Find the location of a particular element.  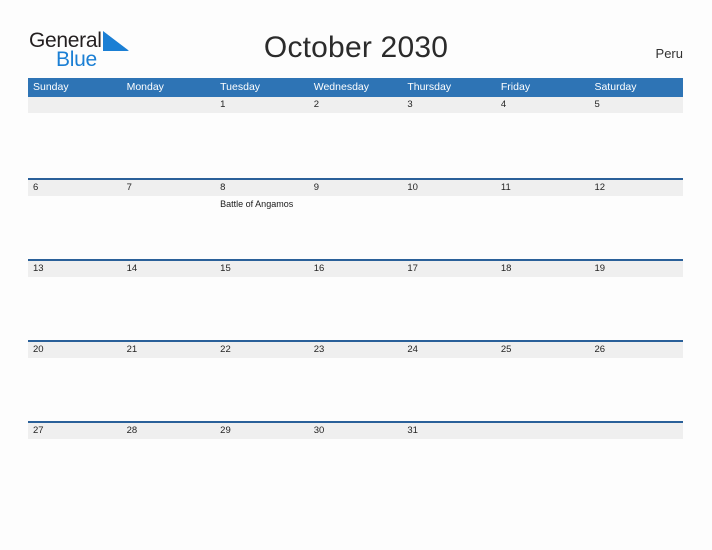

day-cell: 6 is located at coordinates (75, 219).